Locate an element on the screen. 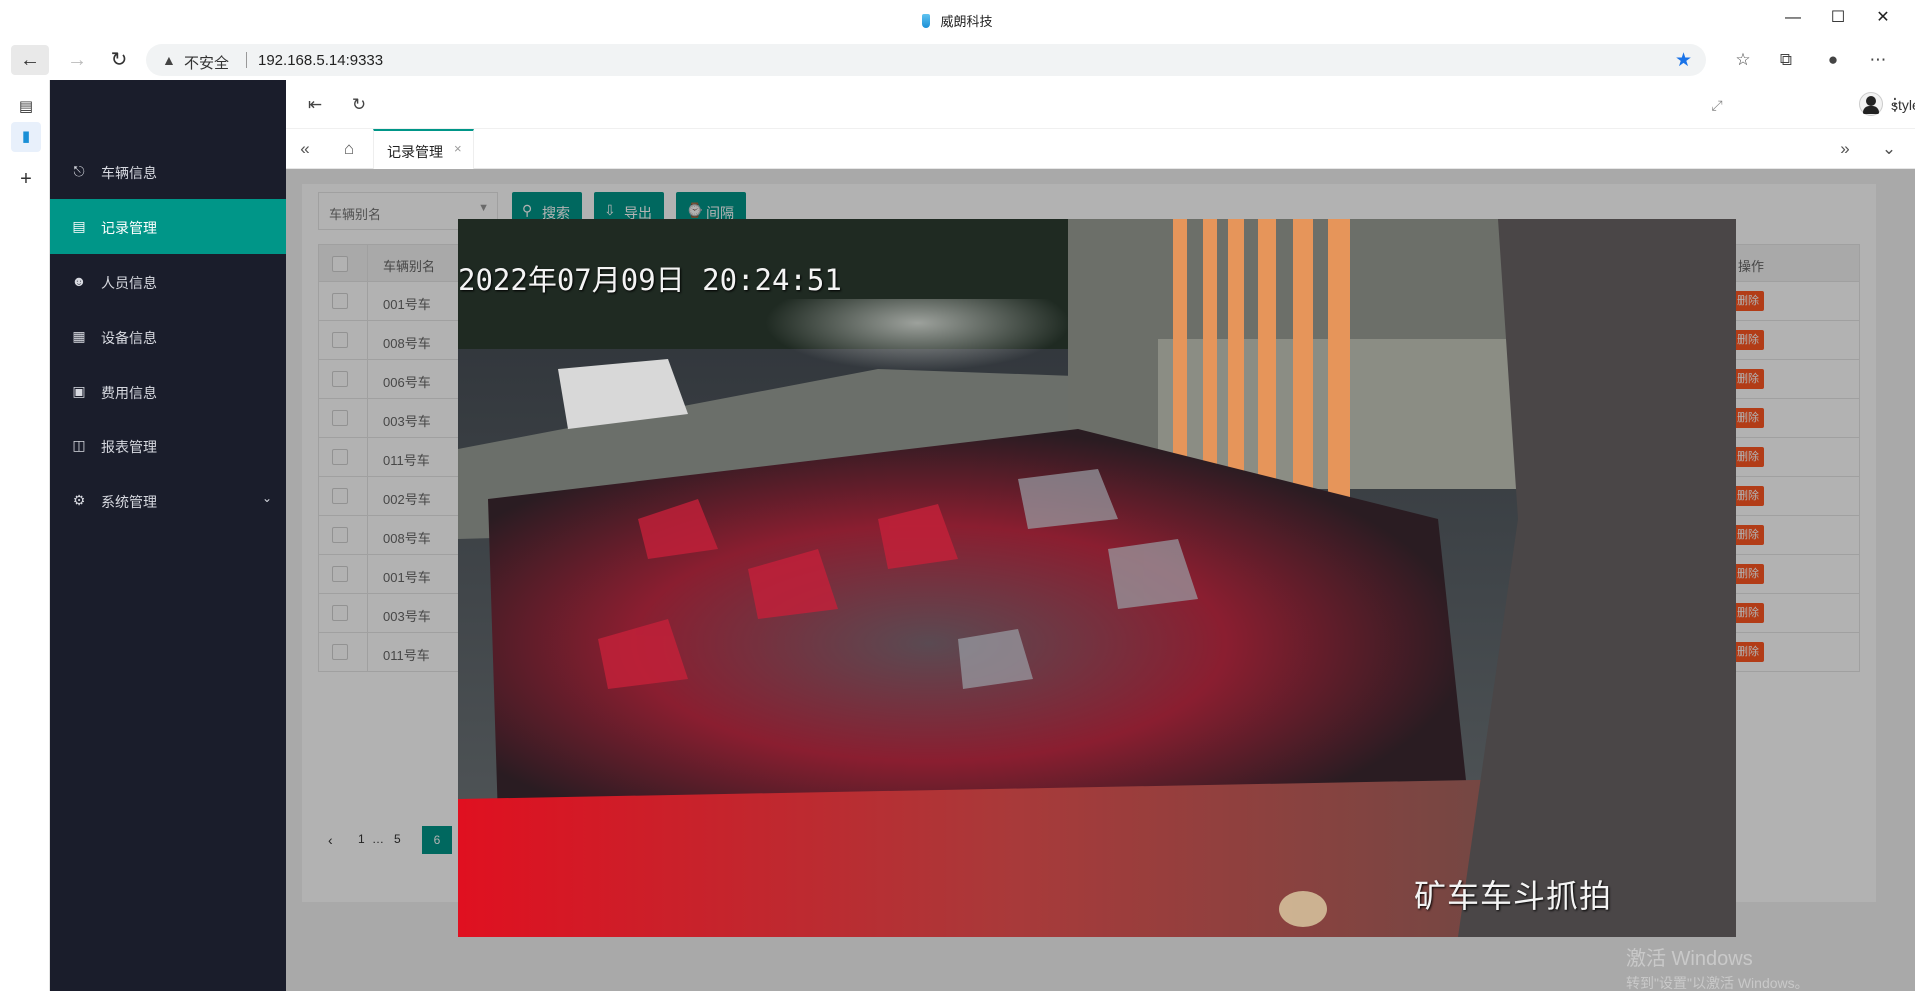 This screenshot has width=1915, height=993. sidebar-item-vehicles: ⎋ 车辆信息 is located at coordinates (168, 171).